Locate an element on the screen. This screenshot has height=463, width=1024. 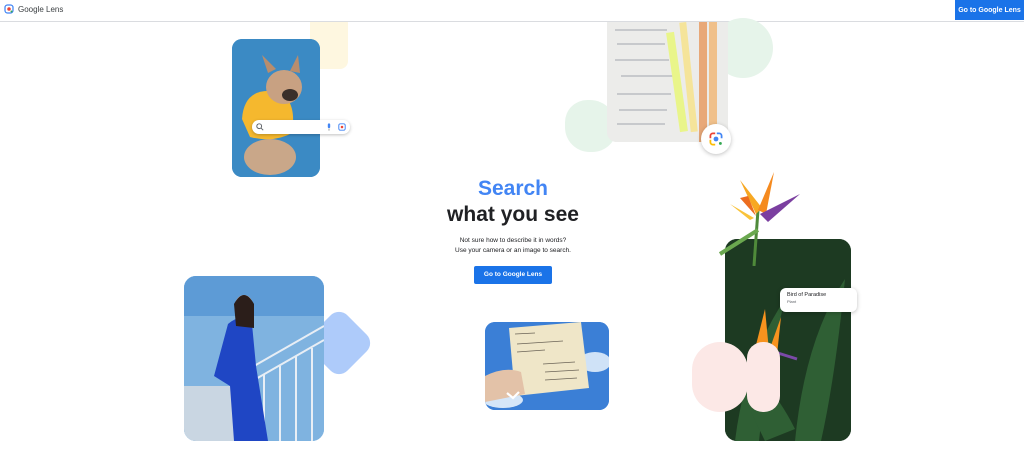
note-photo-card is located at coordinates (547, 366).